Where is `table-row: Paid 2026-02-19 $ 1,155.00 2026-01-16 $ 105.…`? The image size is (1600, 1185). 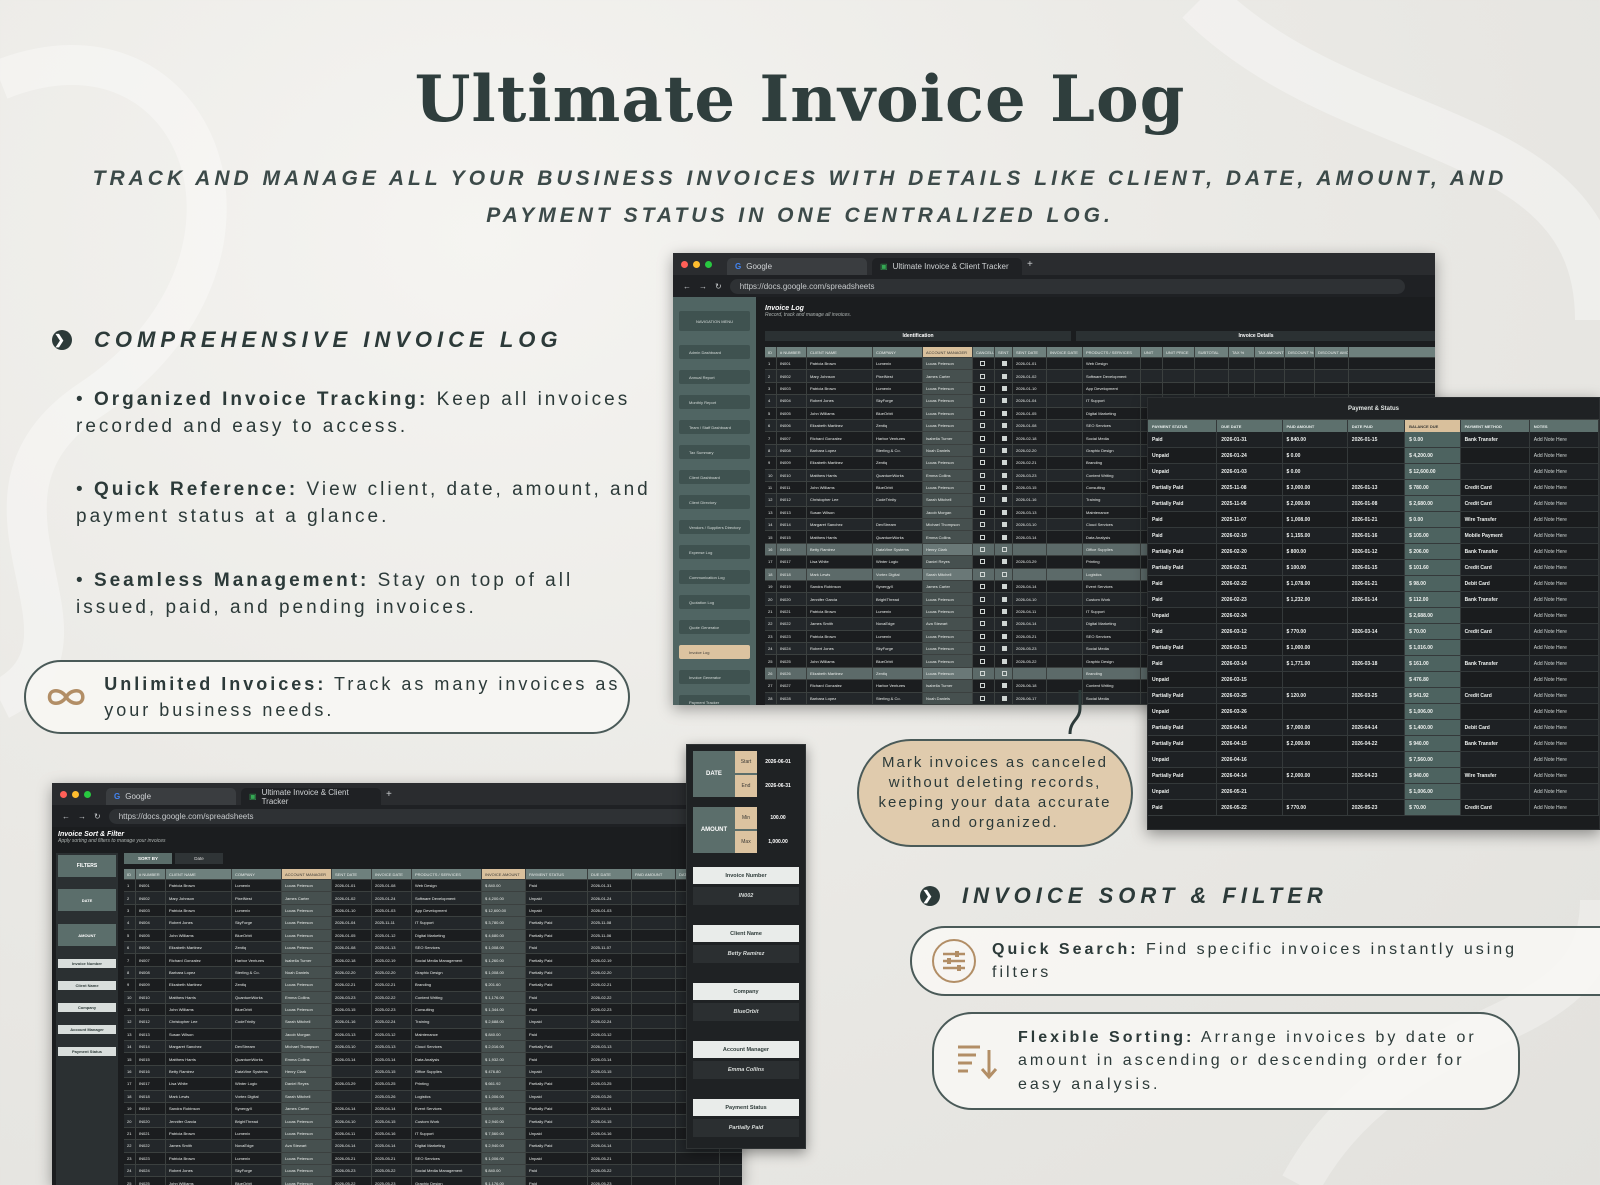
table-row: Paid 2026-02-19 $ 1,155.00 2026-01-16 $ 105.… is located at coordinates (1373, 536).